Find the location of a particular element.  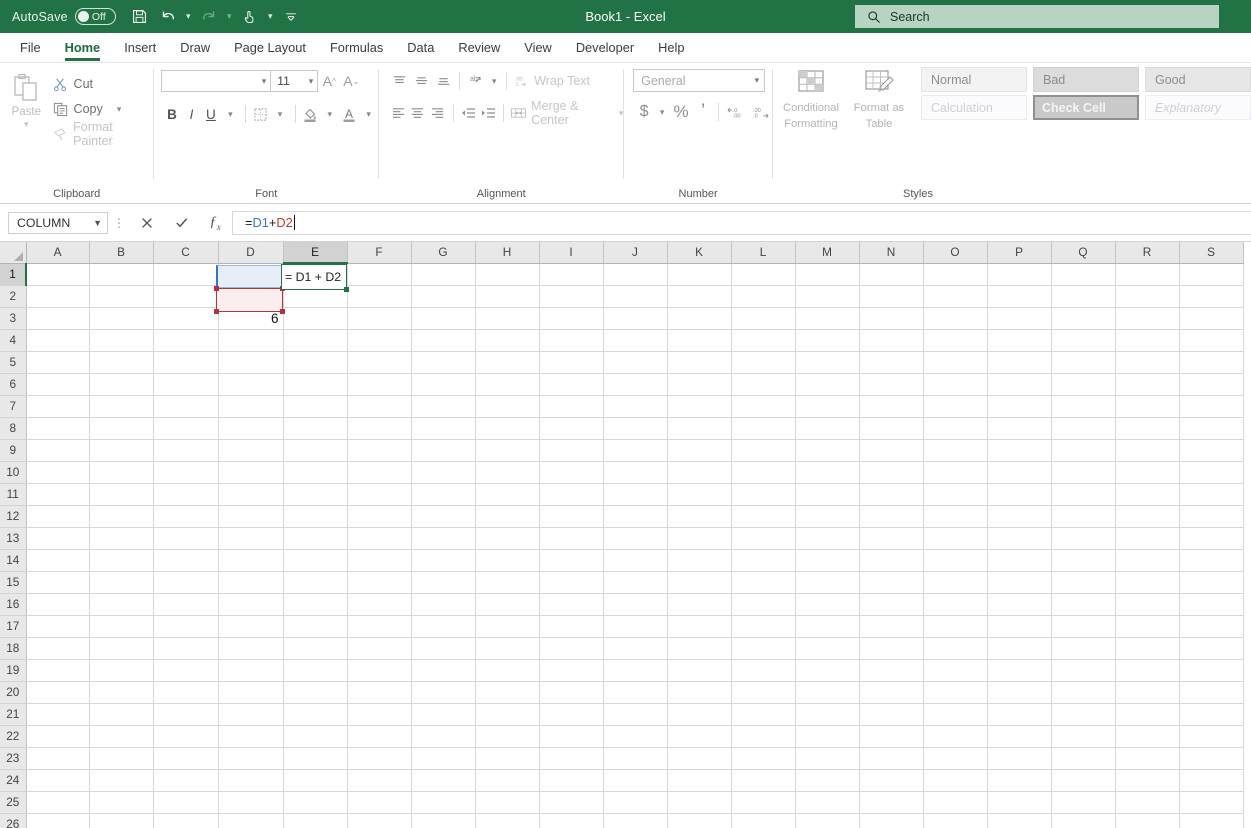

cell-L15 is located at coordinates (763, 582).